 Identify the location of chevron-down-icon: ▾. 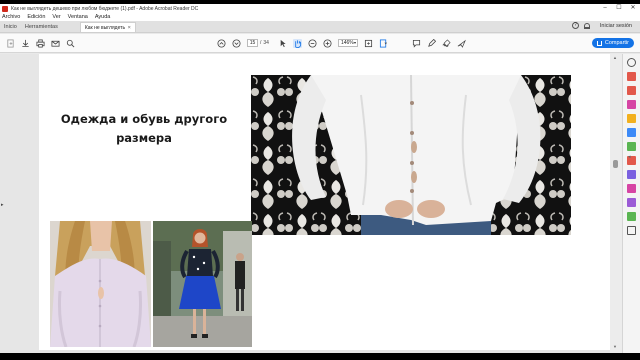
(354, 42).